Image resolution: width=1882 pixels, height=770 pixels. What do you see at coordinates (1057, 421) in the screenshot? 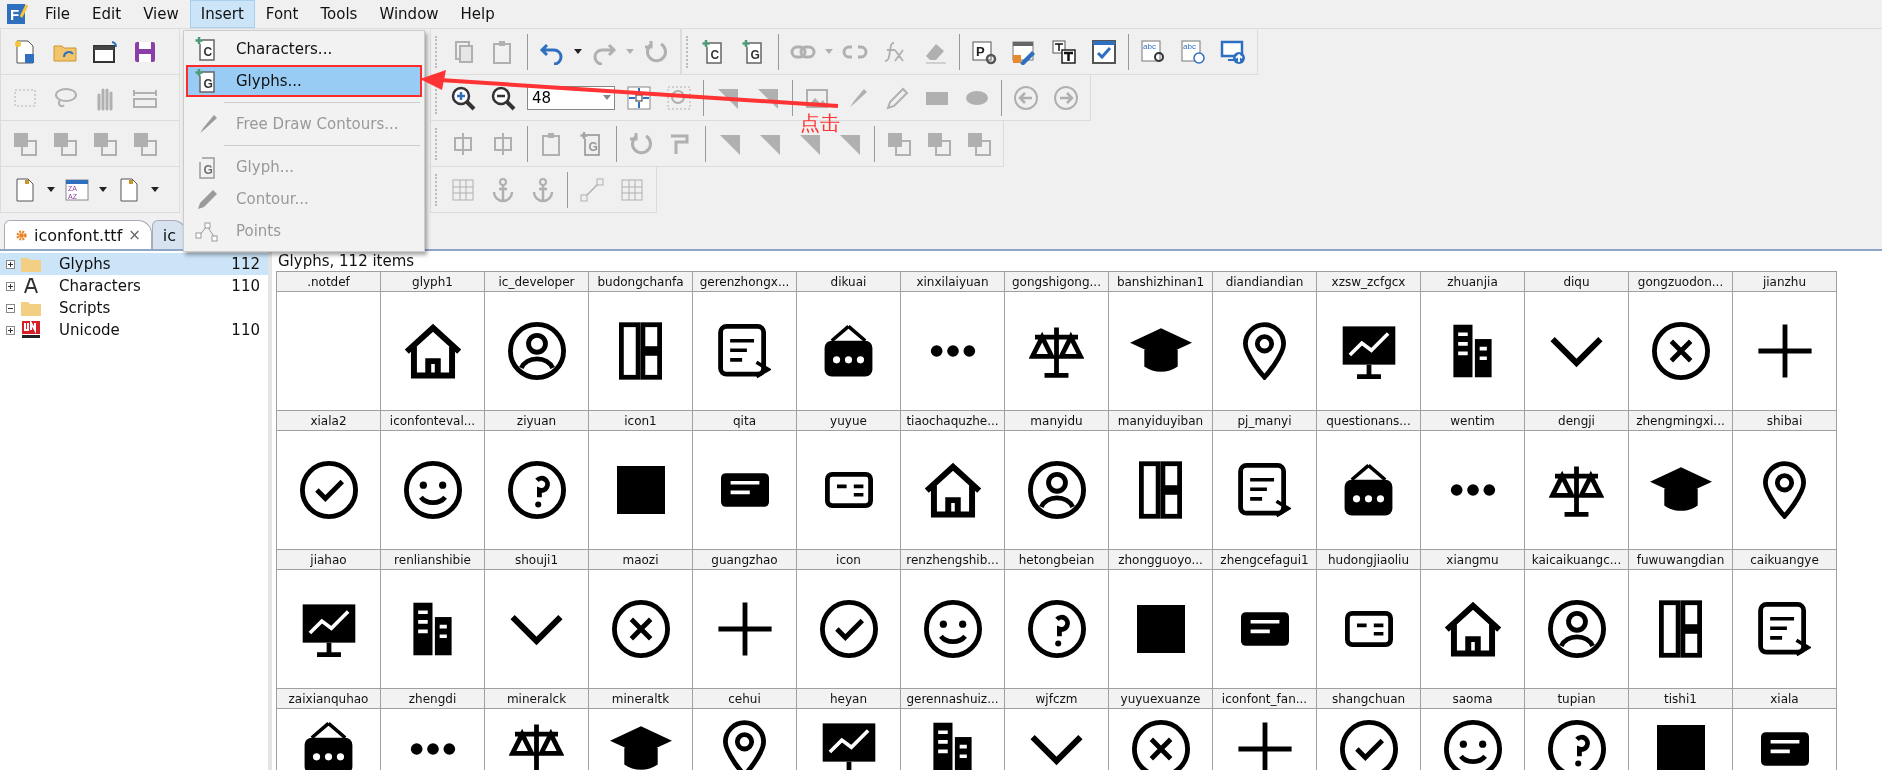
I see `glyph-name: manyidu` at bounding box center [1057, 421].